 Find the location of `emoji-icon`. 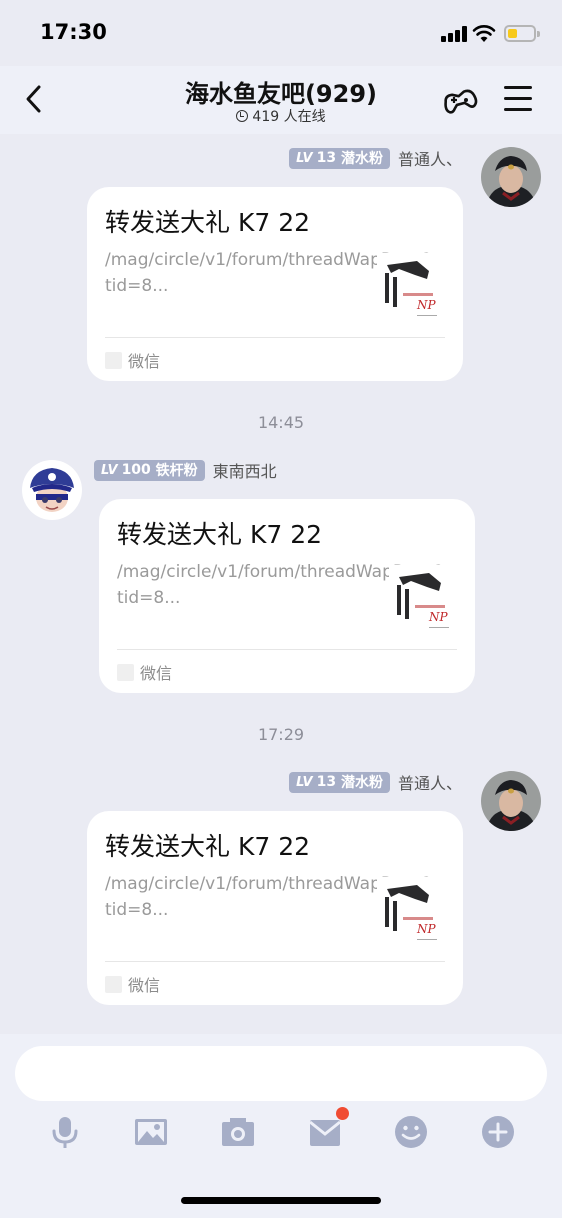

emoji-icon is located at coordinates (411, 1132).